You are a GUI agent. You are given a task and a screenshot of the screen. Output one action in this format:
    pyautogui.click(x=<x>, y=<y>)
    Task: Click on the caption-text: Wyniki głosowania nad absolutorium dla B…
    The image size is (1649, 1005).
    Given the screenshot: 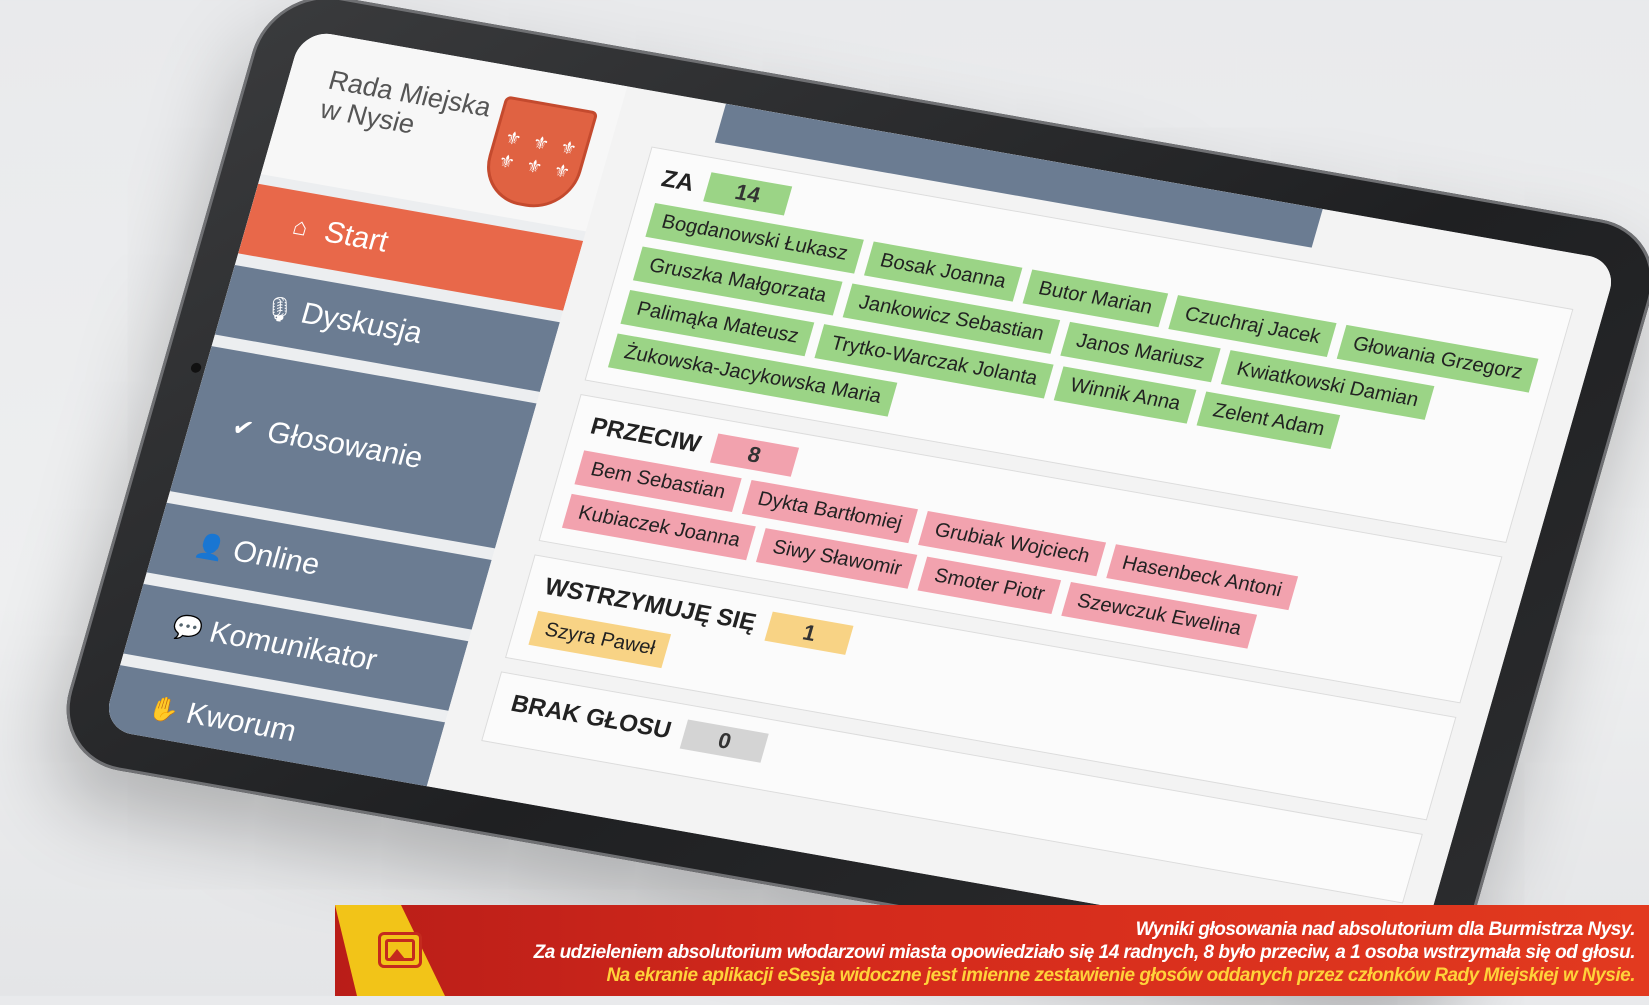 What is the action you would take?
    pyautogui.click(x=1060, y=952)
    